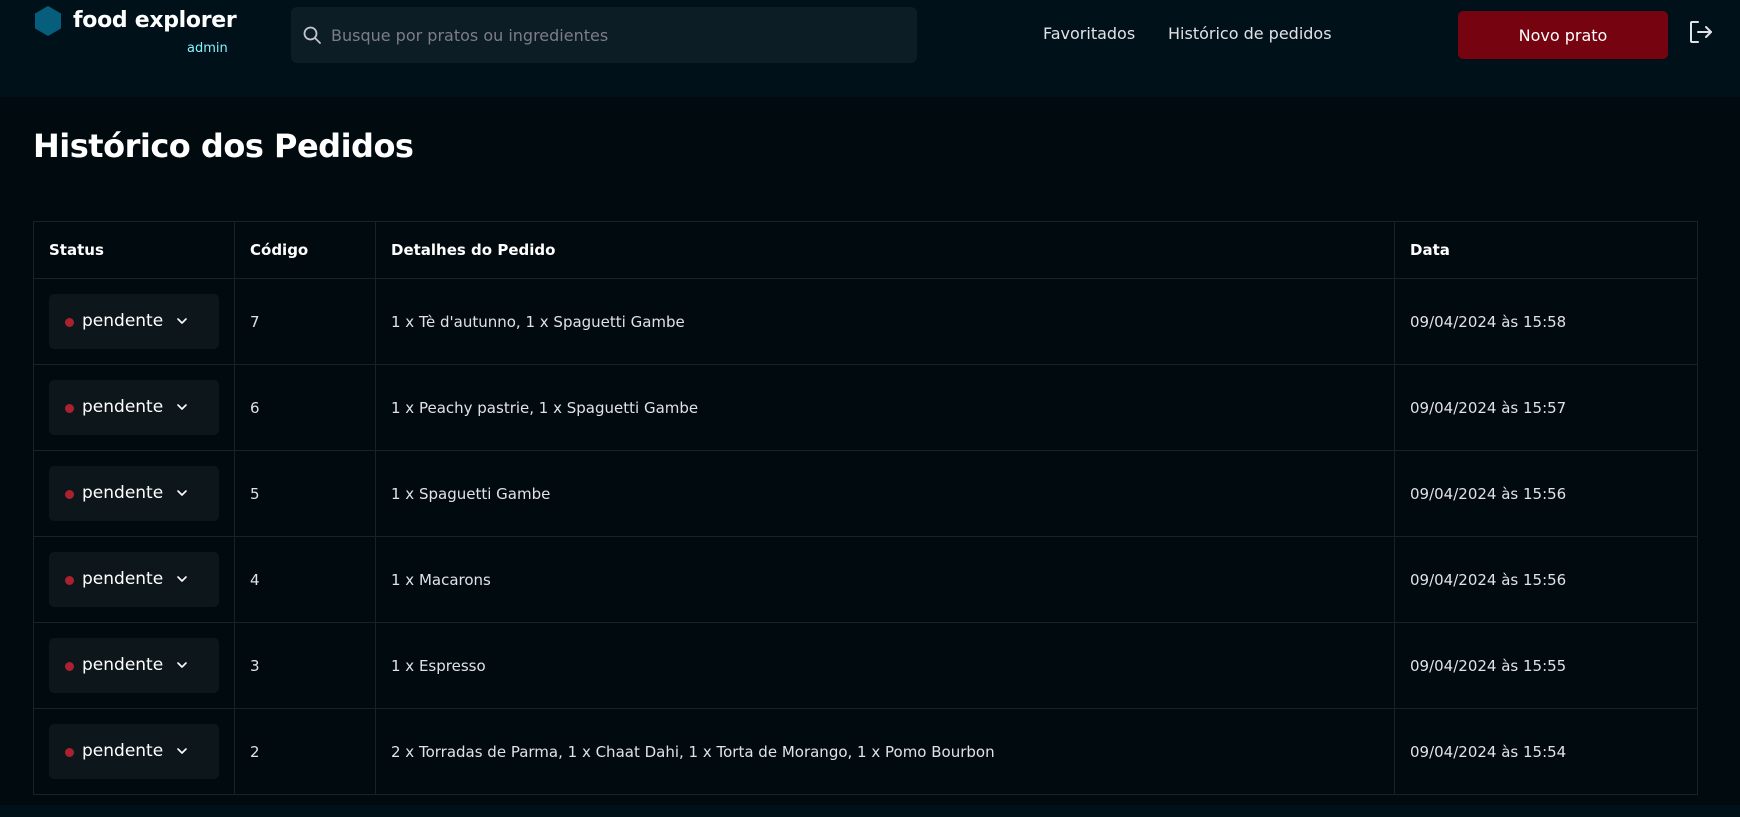 The height and width of the screenshot is (817, 1740). Describe the element at coordinates (1089, 33) in the screenshot. I see `nav-favorites-link: Favoritados` at that location.